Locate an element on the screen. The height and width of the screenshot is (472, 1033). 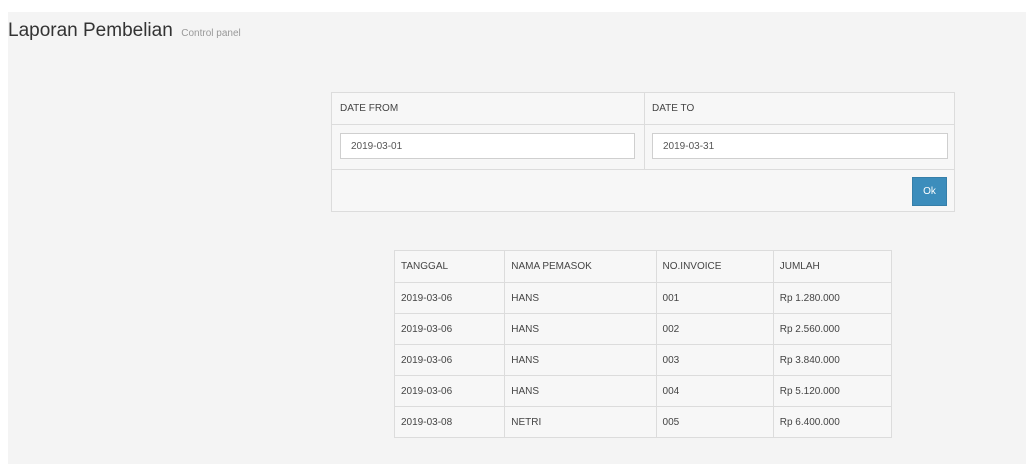
cell-no-invoice: 003 is located at coordinates (714, 360).